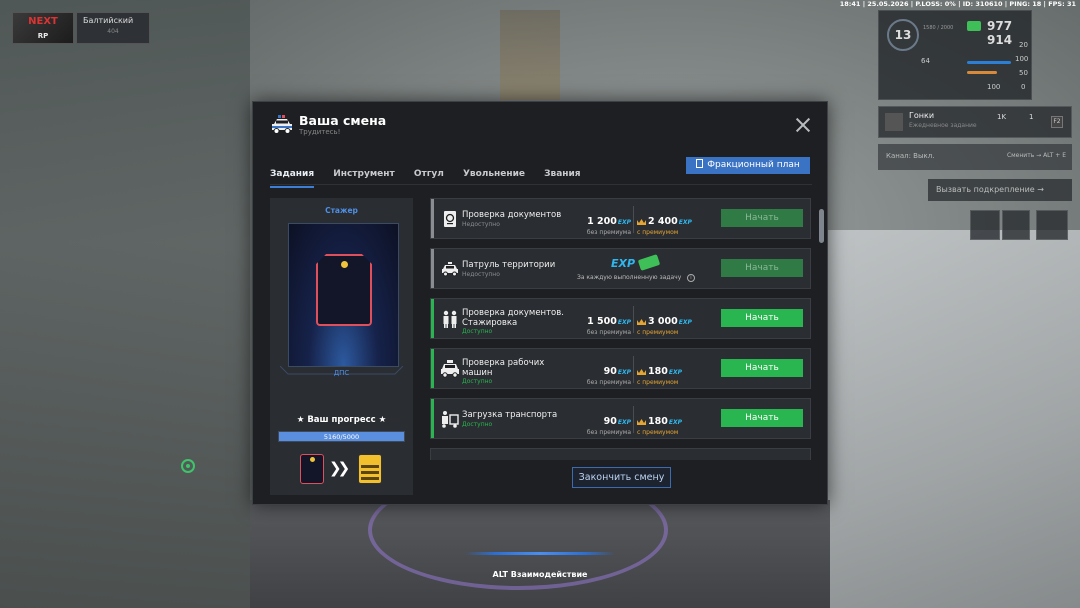 This screenshot has width=1080, height=608. What do you see at coordinates (1023, 45) in the screenshot?
I see `health-value: 20` at bounding box center [1023, 45].